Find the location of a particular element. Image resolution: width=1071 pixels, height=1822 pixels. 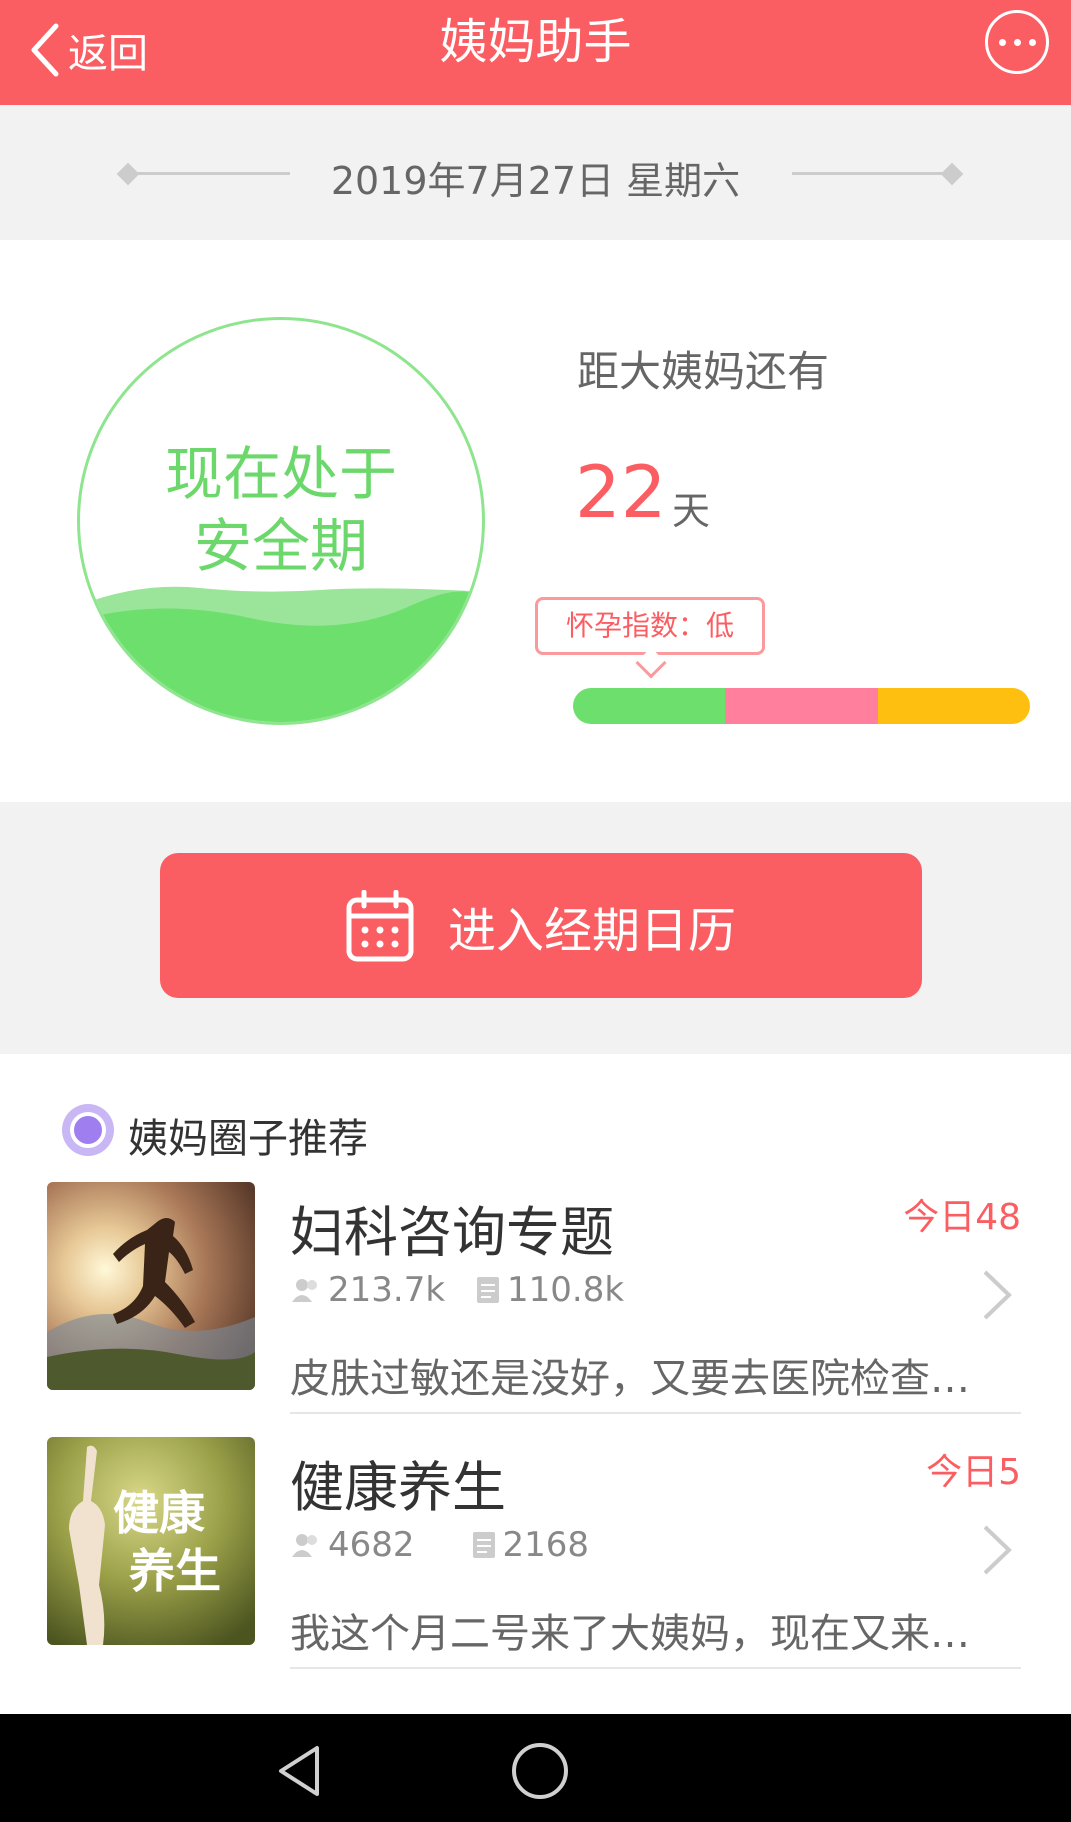

svg-text: 养生 is located at coordinates (175, 1571).